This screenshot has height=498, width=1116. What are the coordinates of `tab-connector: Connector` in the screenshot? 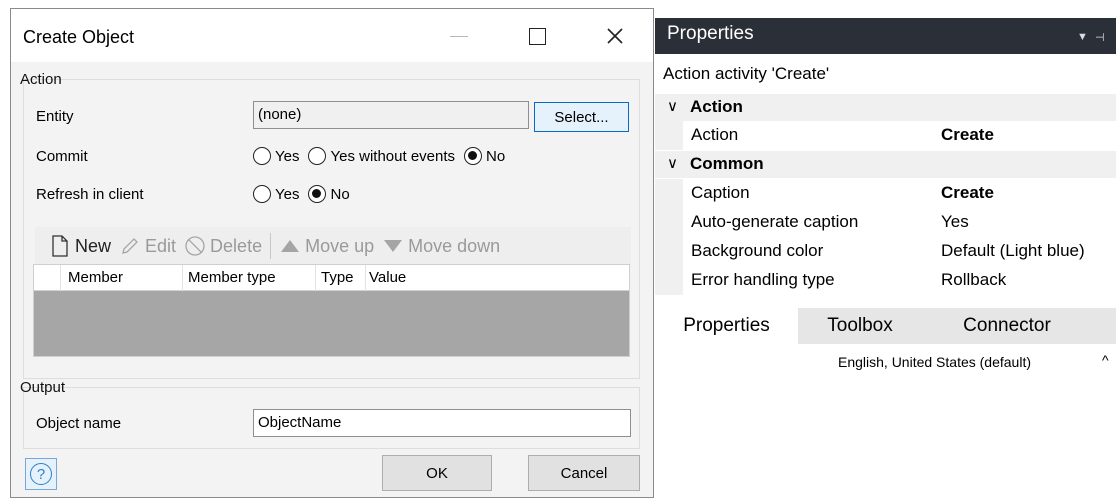 It's located at (1007, 326).